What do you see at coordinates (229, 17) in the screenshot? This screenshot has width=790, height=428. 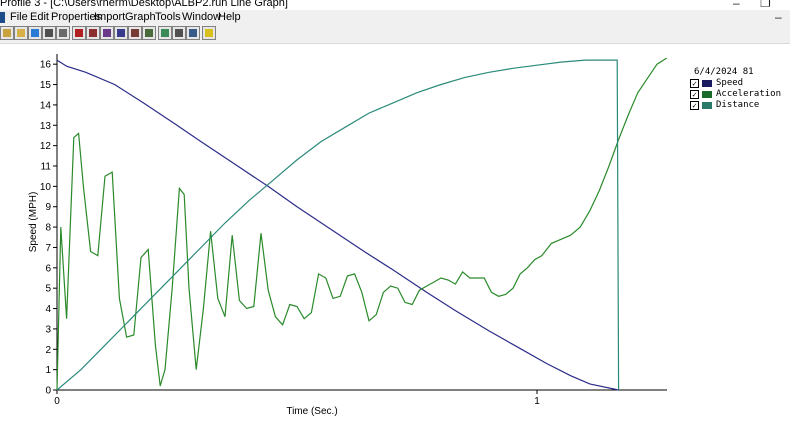 I see `menu-help: Help` at bounding box center [229, 17].